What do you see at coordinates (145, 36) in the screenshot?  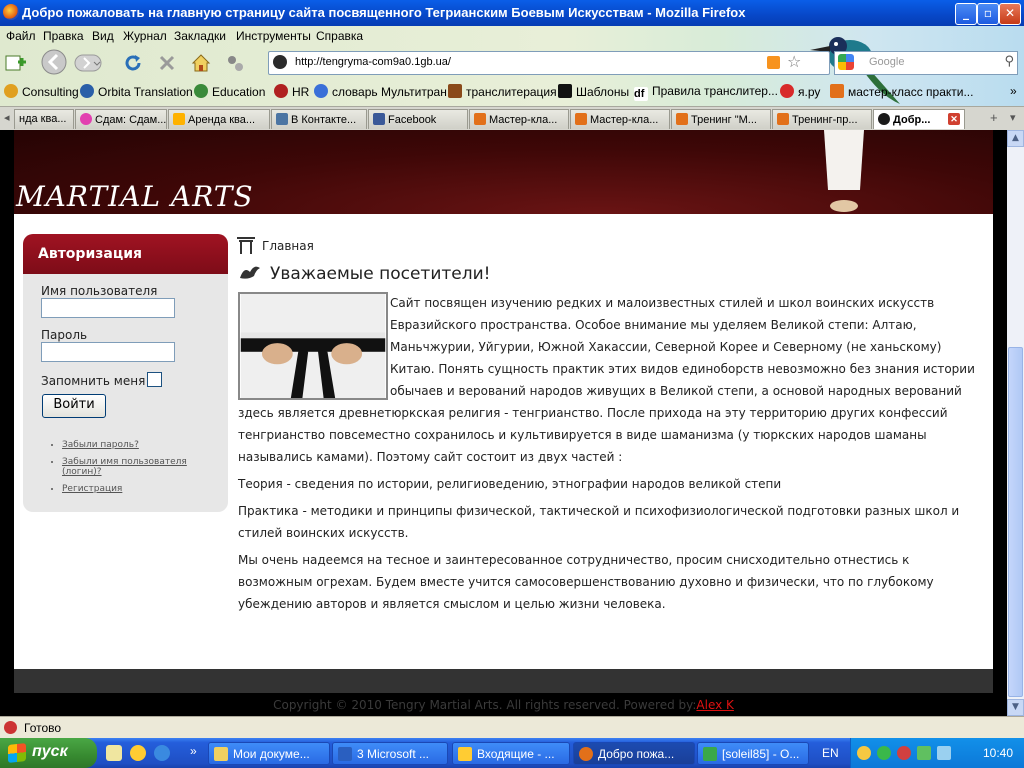 I see `menu-history: Журнал` at bounding box center [145, 36].